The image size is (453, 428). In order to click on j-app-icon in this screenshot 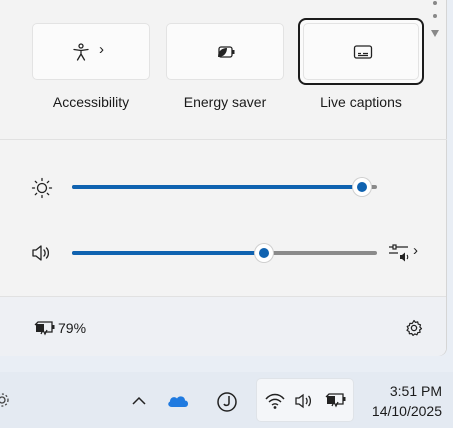, I will do `click(227, 402)`.